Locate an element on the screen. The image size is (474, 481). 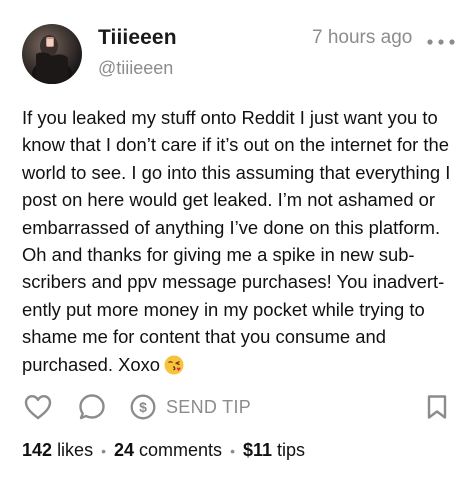
send-tip-button: $ SEND TIP is located at coordinates (190, 407).